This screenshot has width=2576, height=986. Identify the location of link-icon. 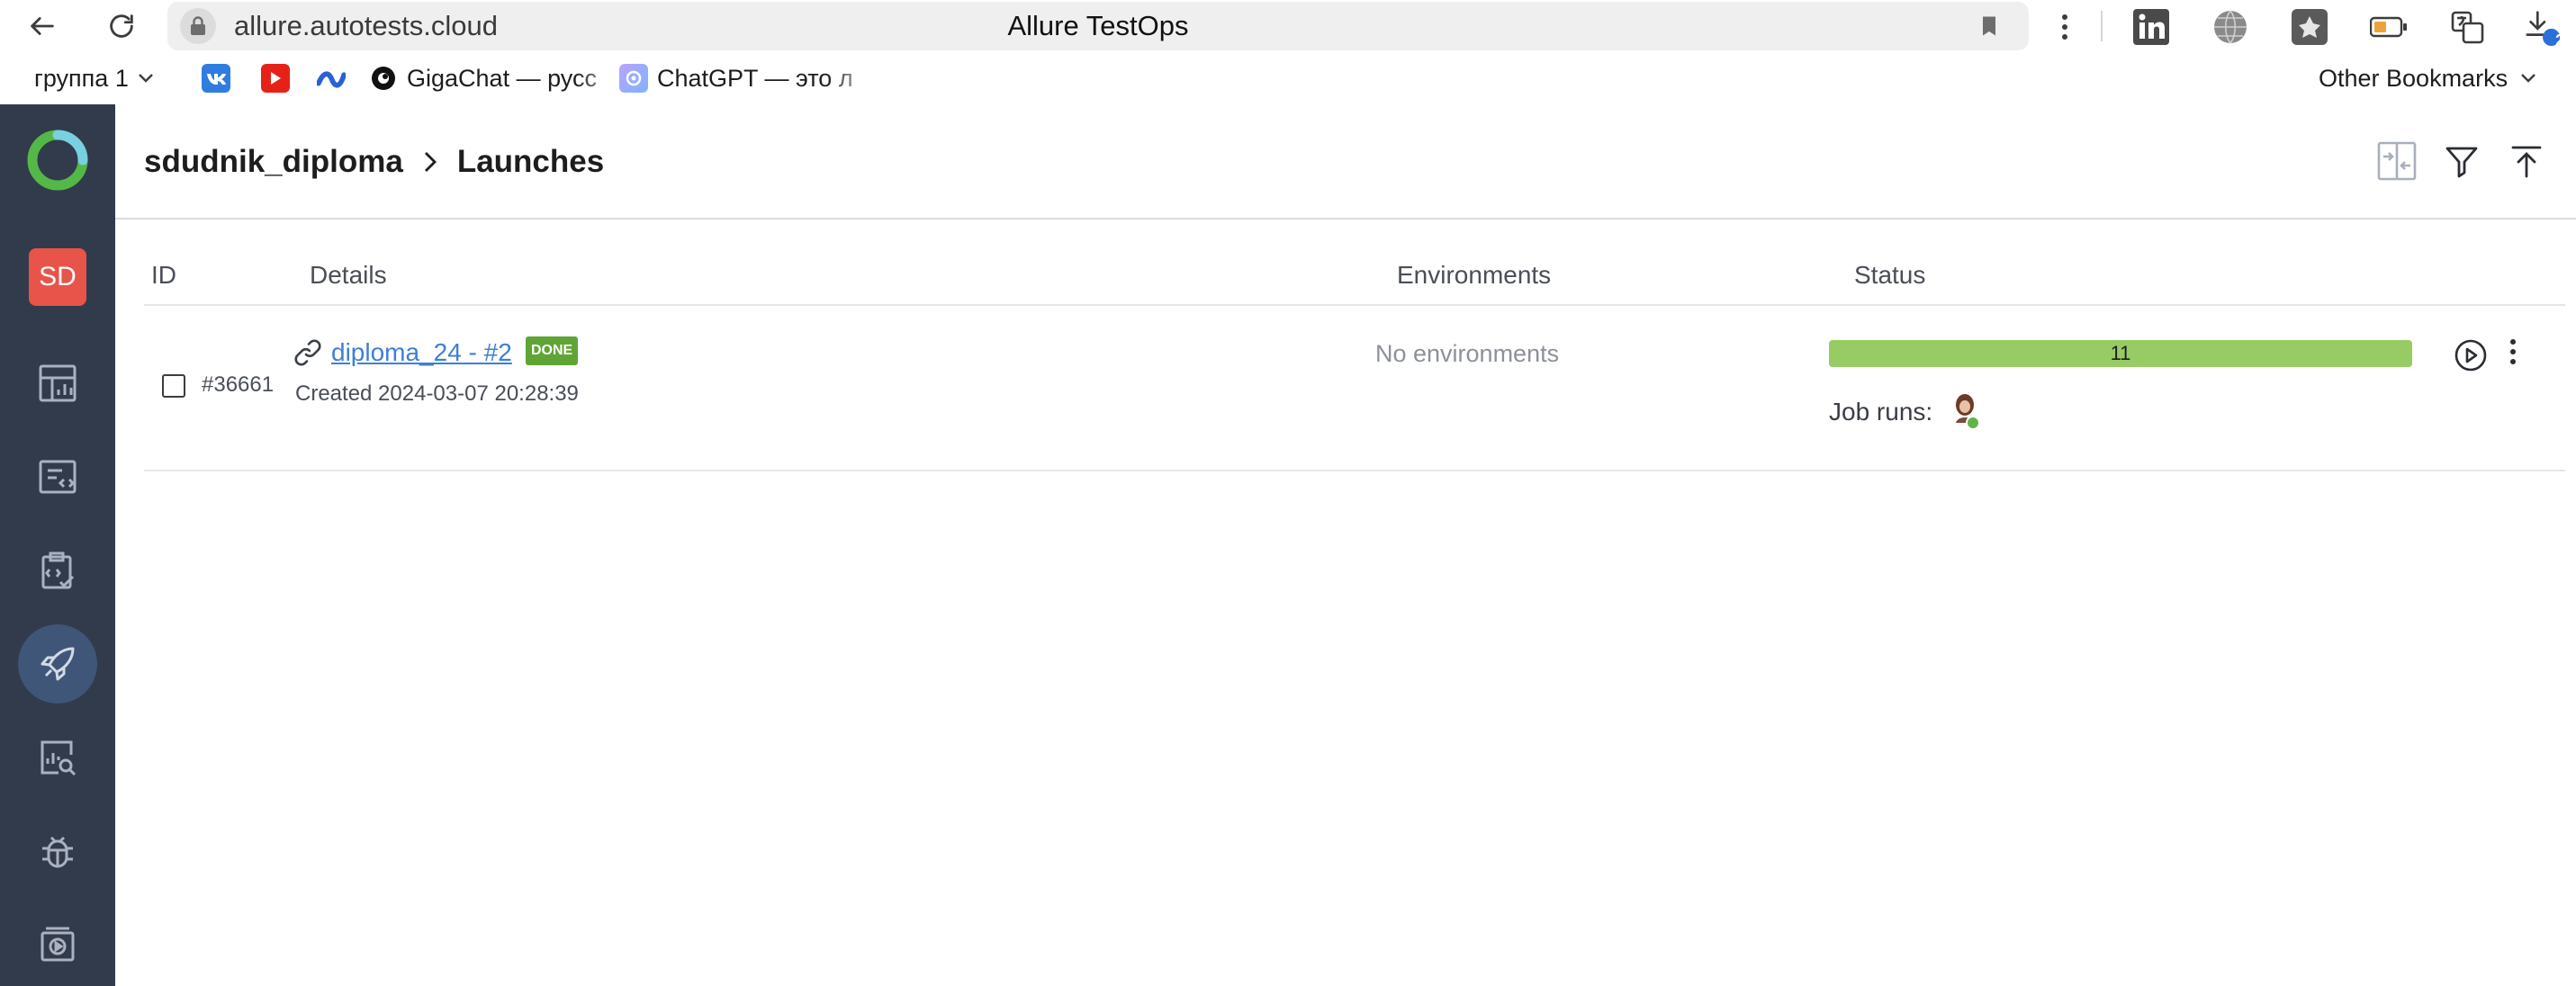
(308, 353).